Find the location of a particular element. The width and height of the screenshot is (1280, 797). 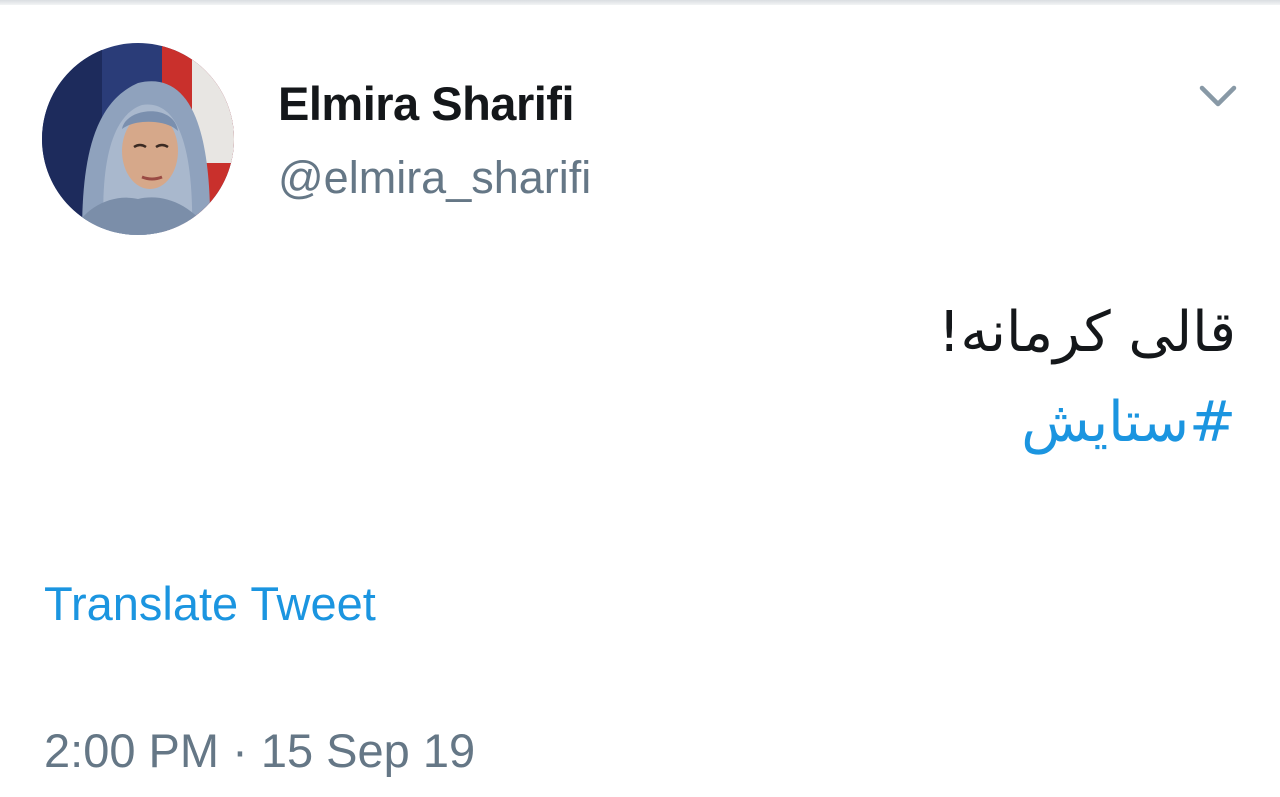

display-name: Elmira Sharifi is located at coordinates (426, 103).